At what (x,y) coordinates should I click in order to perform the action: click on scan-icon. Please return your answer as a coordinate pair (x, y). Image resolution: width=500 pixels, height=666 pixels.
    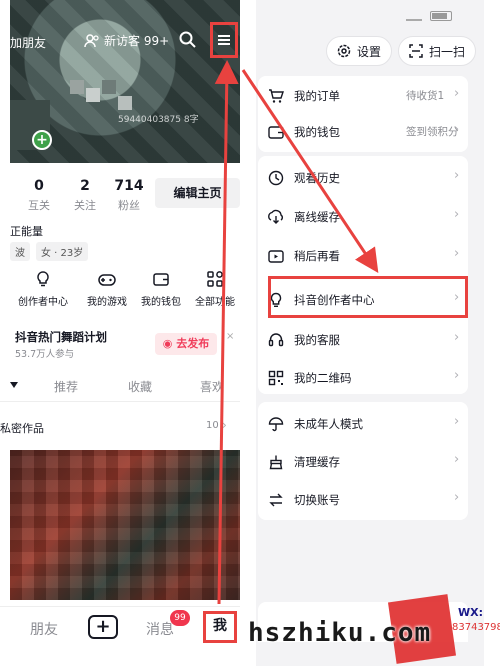
    Looking at the image, I should click on (416, 51).